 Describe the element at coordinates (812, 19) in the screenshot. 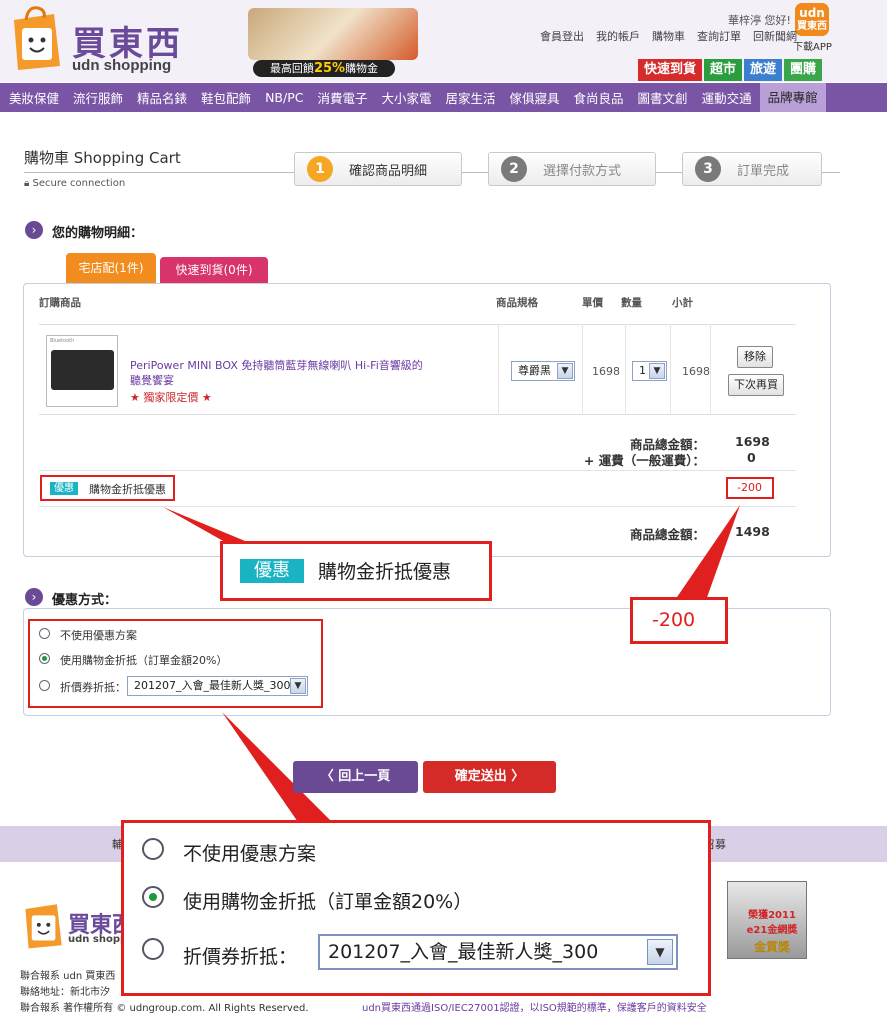

I see `app-download-icon: udn 買東西` at that location.